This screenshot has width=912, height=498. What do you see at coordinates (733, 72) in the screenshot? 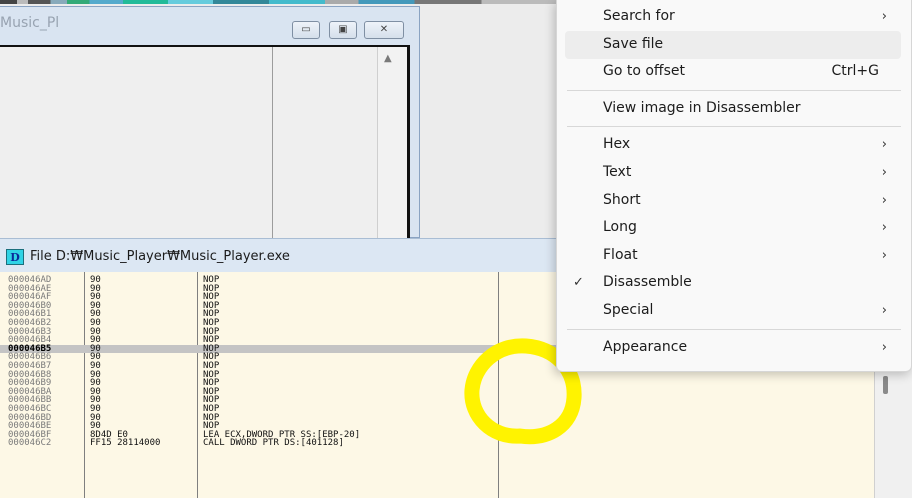
I see `menu-item-go-to-offset: Go to offset Ctrl+G` at bounding box center [733, 72].